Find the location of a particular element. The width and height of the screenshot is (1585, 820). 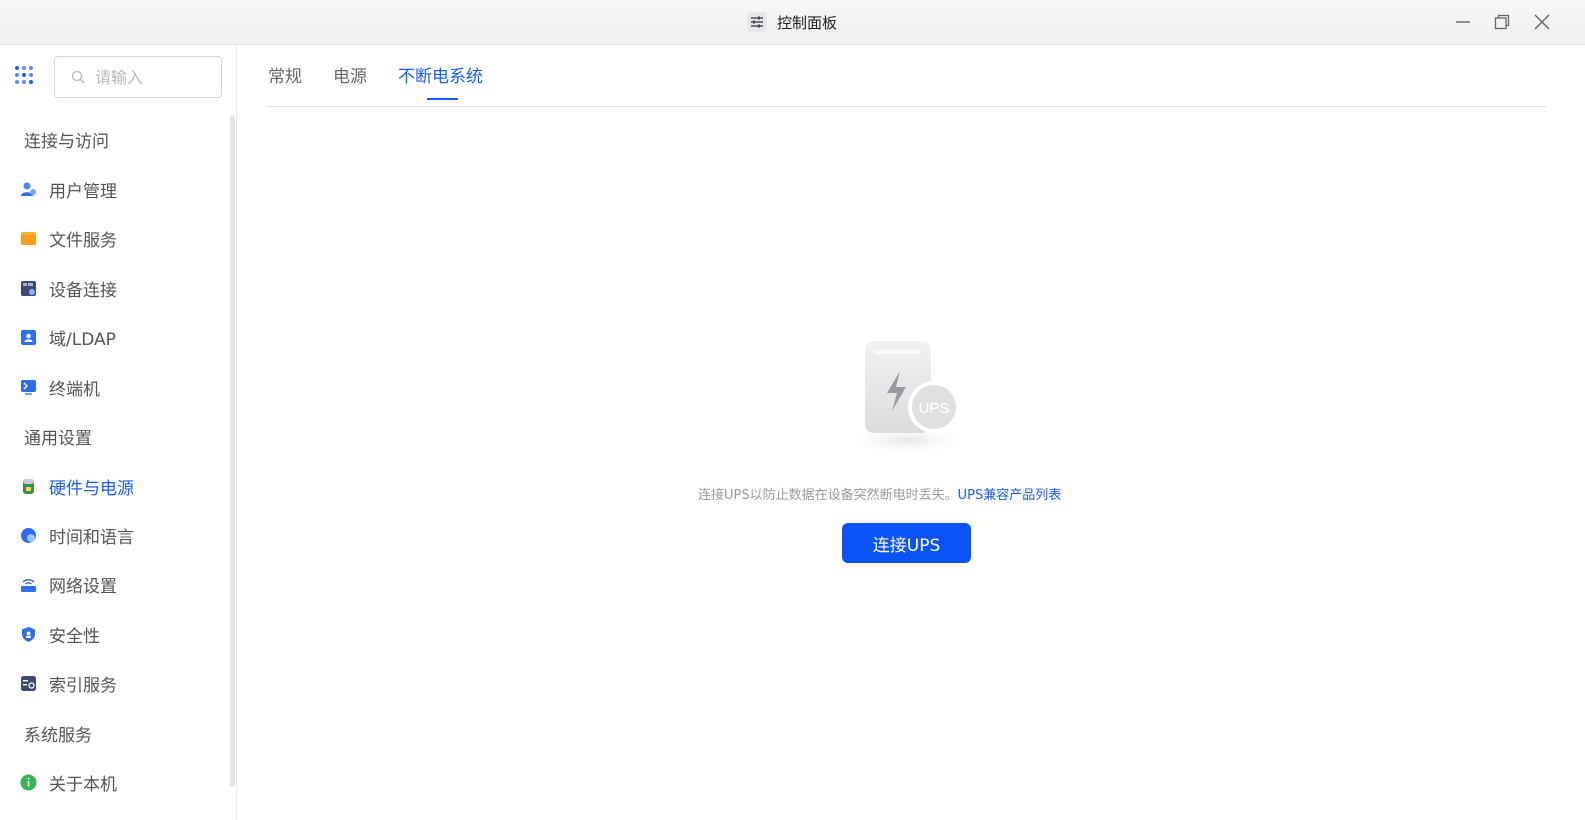

app-grid-icon is located at coordinates (24, 75).